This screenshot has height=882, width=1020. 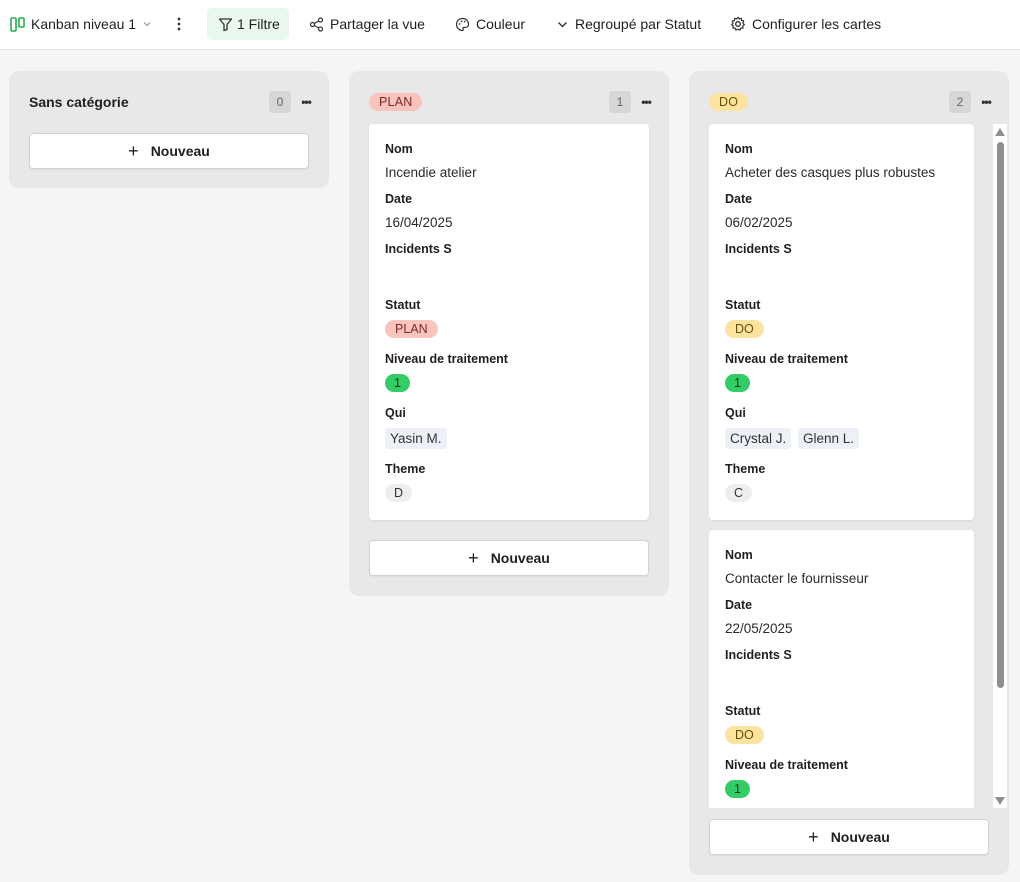 What do you see at coordinates (501, 24) in the screenshot?
I see `color-label: Couleur` at bounding box center [501, 24].